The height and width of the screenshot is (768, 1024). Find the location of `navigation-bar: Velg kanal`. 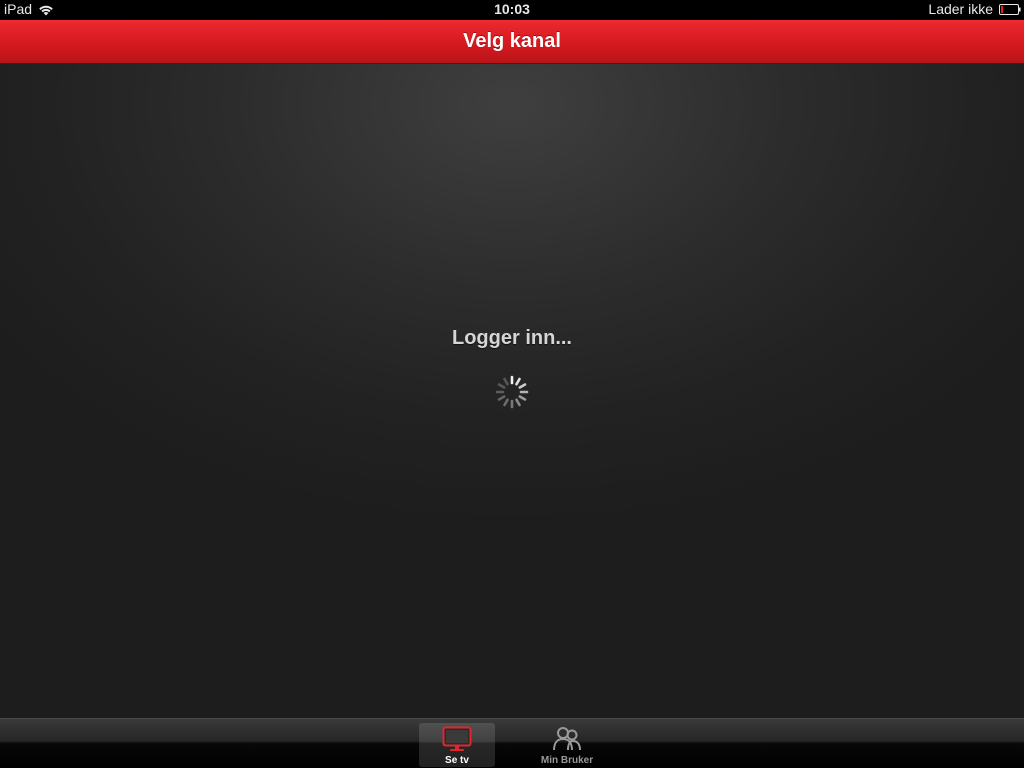

navigation-bar: Velg kanal is located at coordinates (512, 42).